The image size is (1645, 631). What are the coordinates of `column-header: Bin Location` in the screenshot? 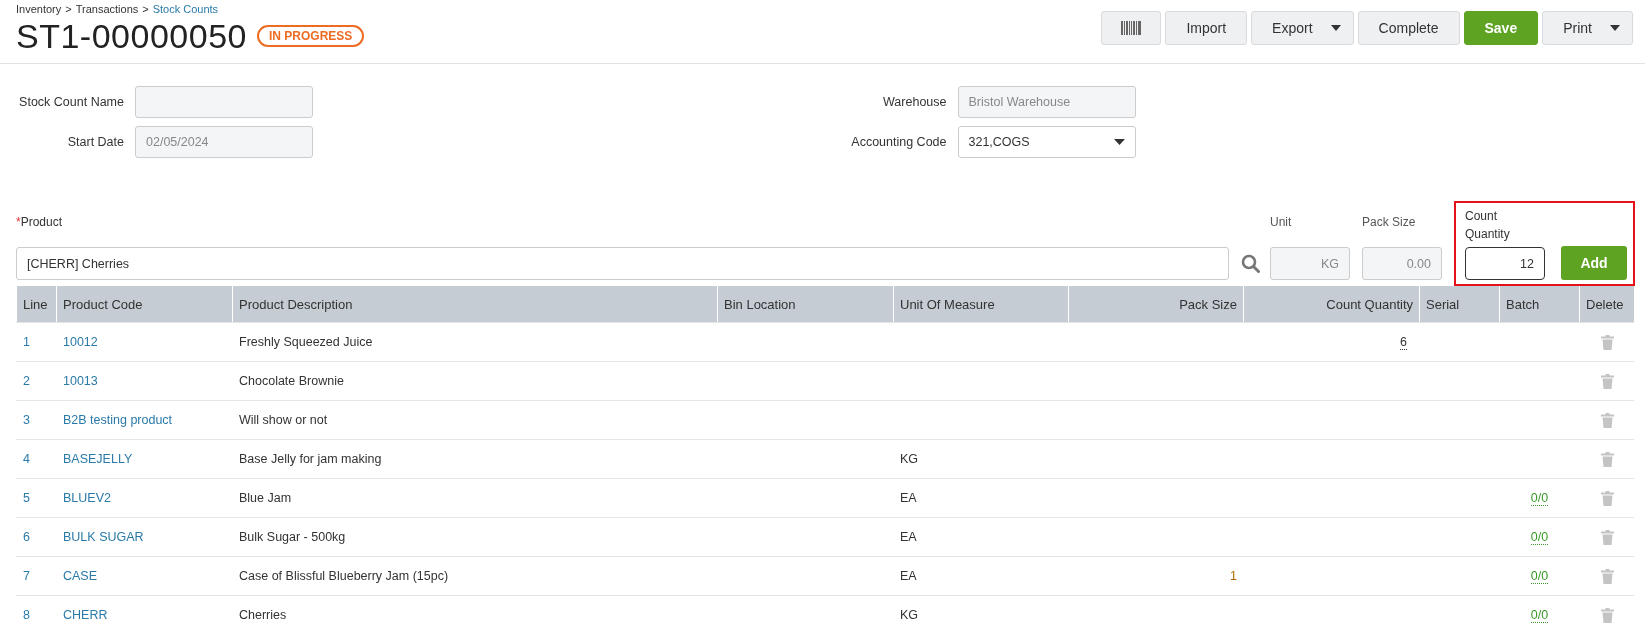 It's located at (805, 304).